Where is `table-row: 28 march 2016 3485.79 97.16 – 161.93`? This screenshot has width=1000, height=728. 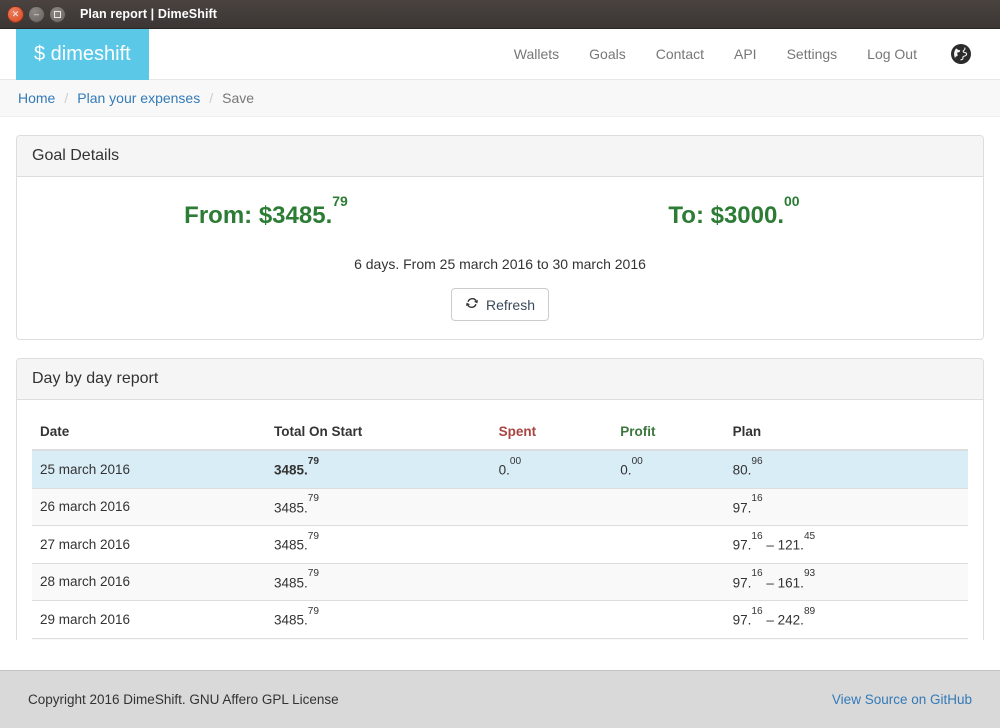 table-row: 28 march 2016 3485.79 97.16 – 161.93 is located at coordinates (500, 581).